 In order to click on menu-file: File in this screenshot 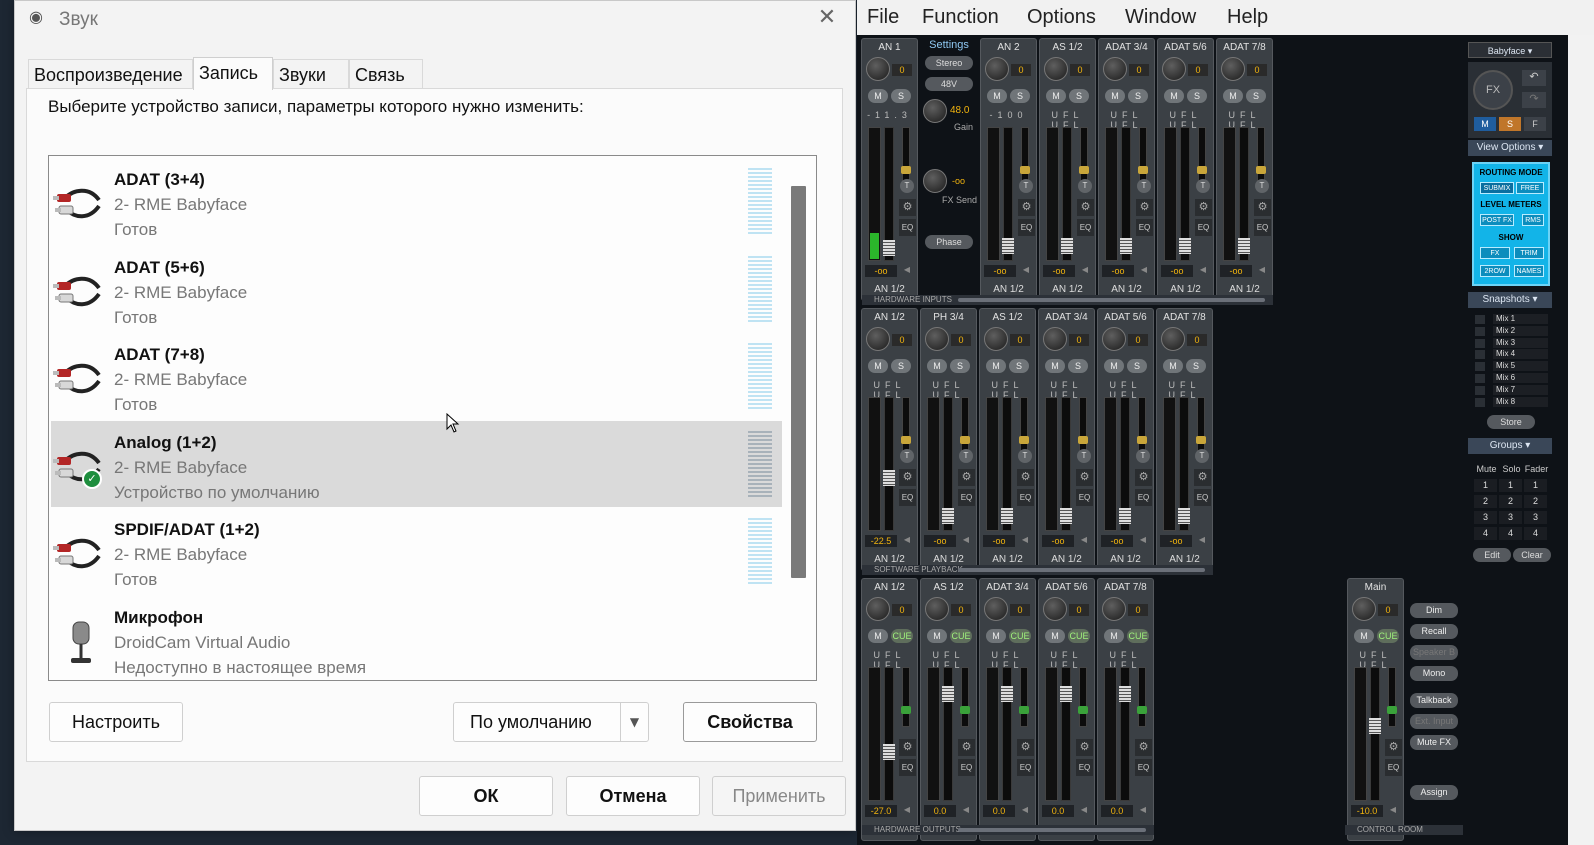, I will do `click(883, 17)`.